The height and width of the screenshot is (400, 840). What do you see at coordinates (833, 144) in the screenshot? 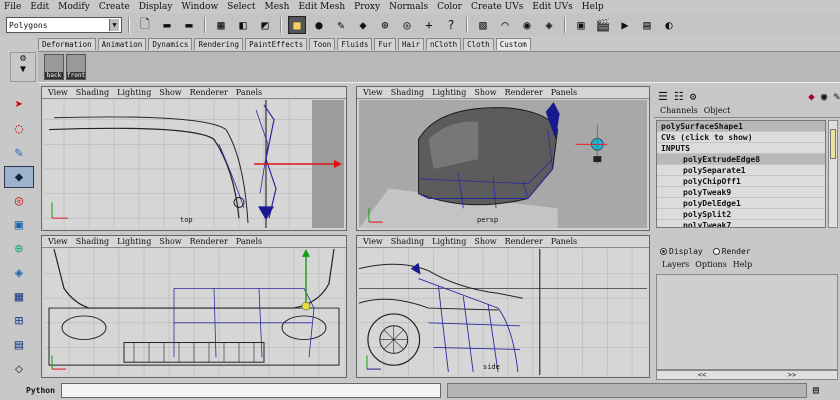
I see `scrollbar-thumb` at bounding box center [833, 144].